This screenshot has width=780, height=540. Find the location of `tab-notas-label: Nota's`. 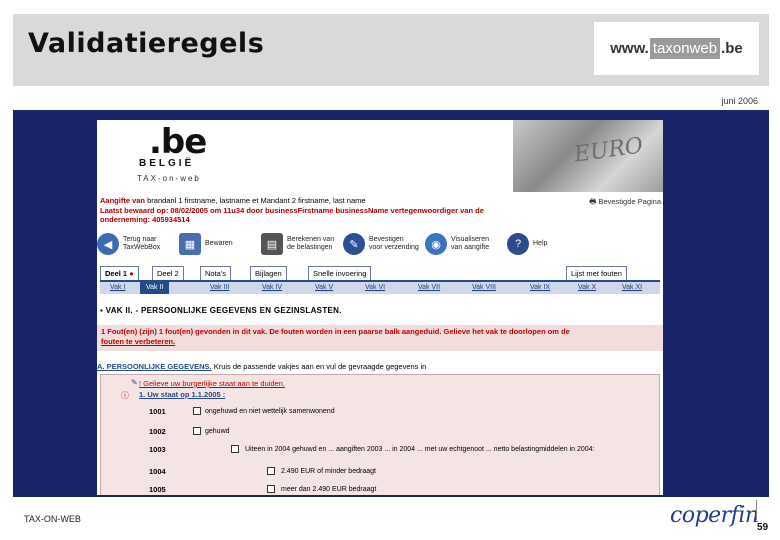

tab-notas-label: Nota's is located at coordinates (216, 273).